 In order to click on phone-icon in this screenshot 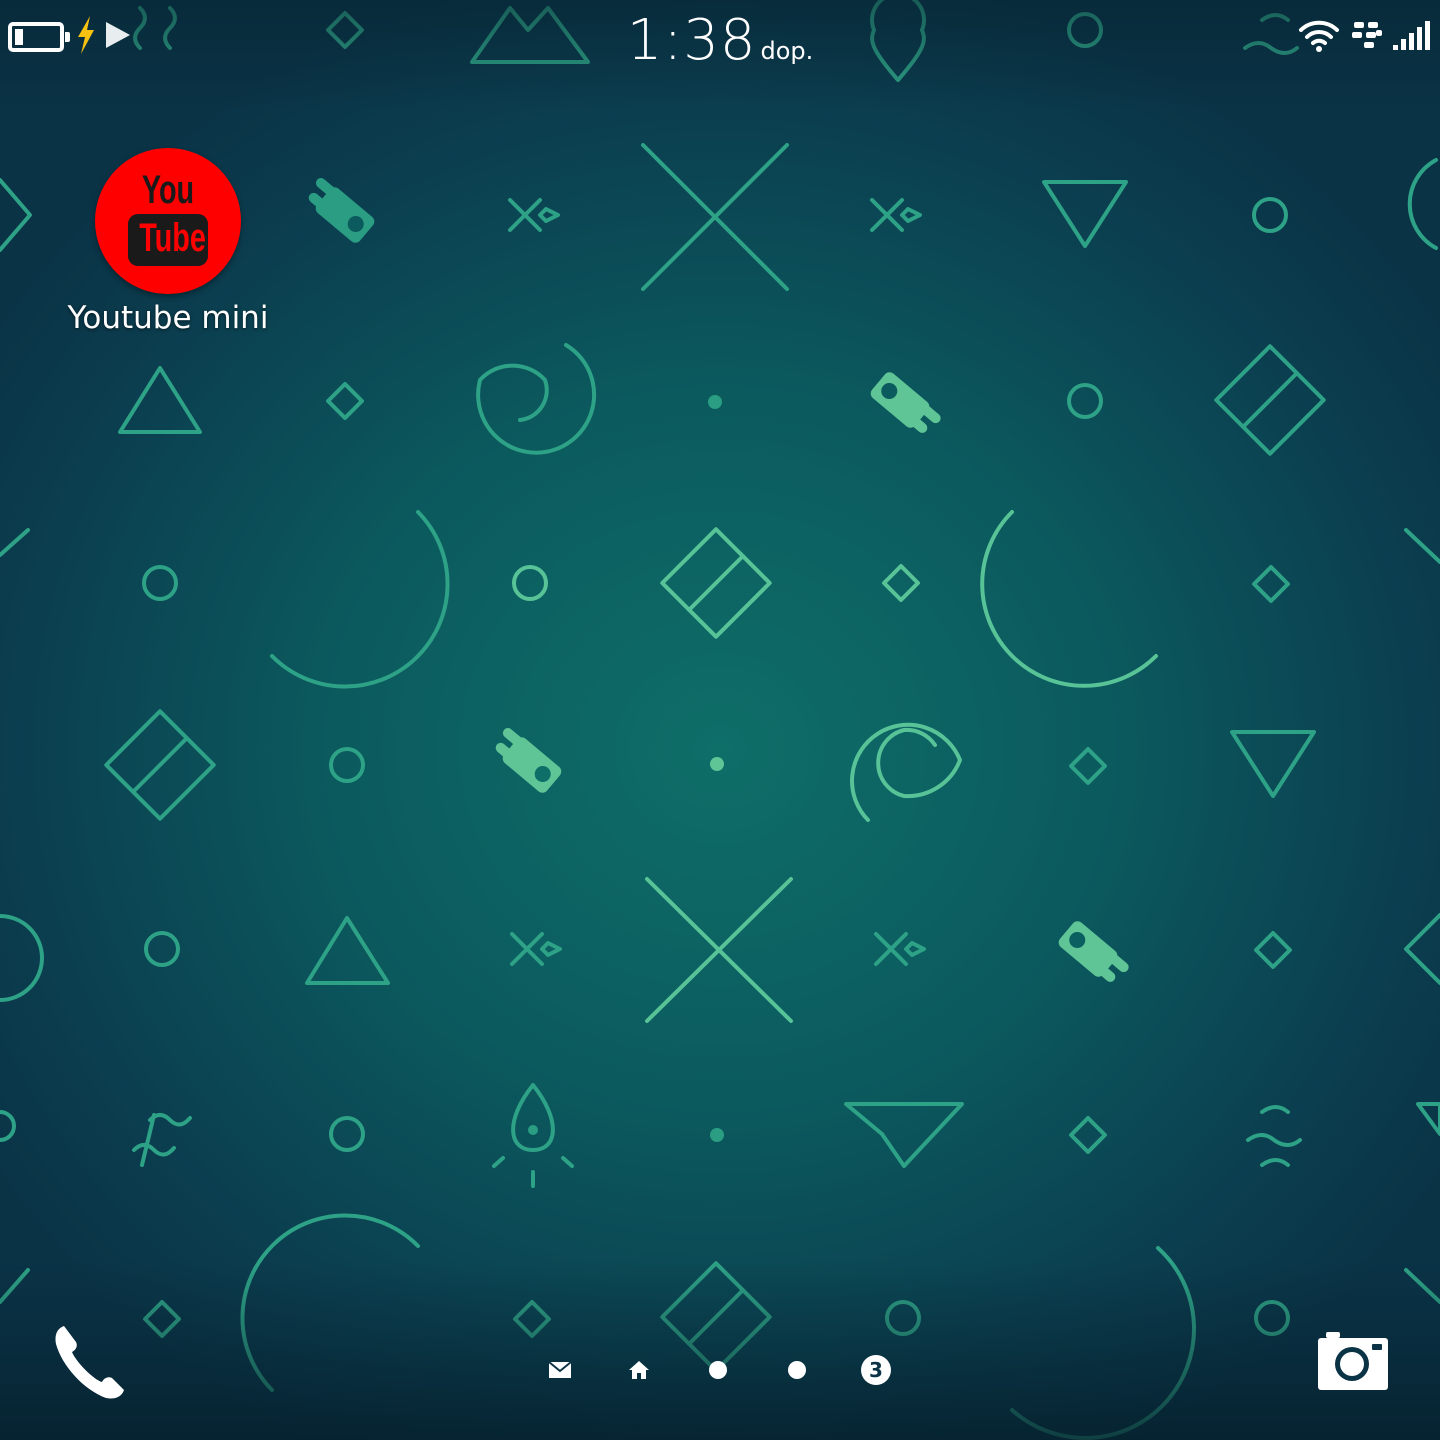, I will do `click(90, 1362)`.